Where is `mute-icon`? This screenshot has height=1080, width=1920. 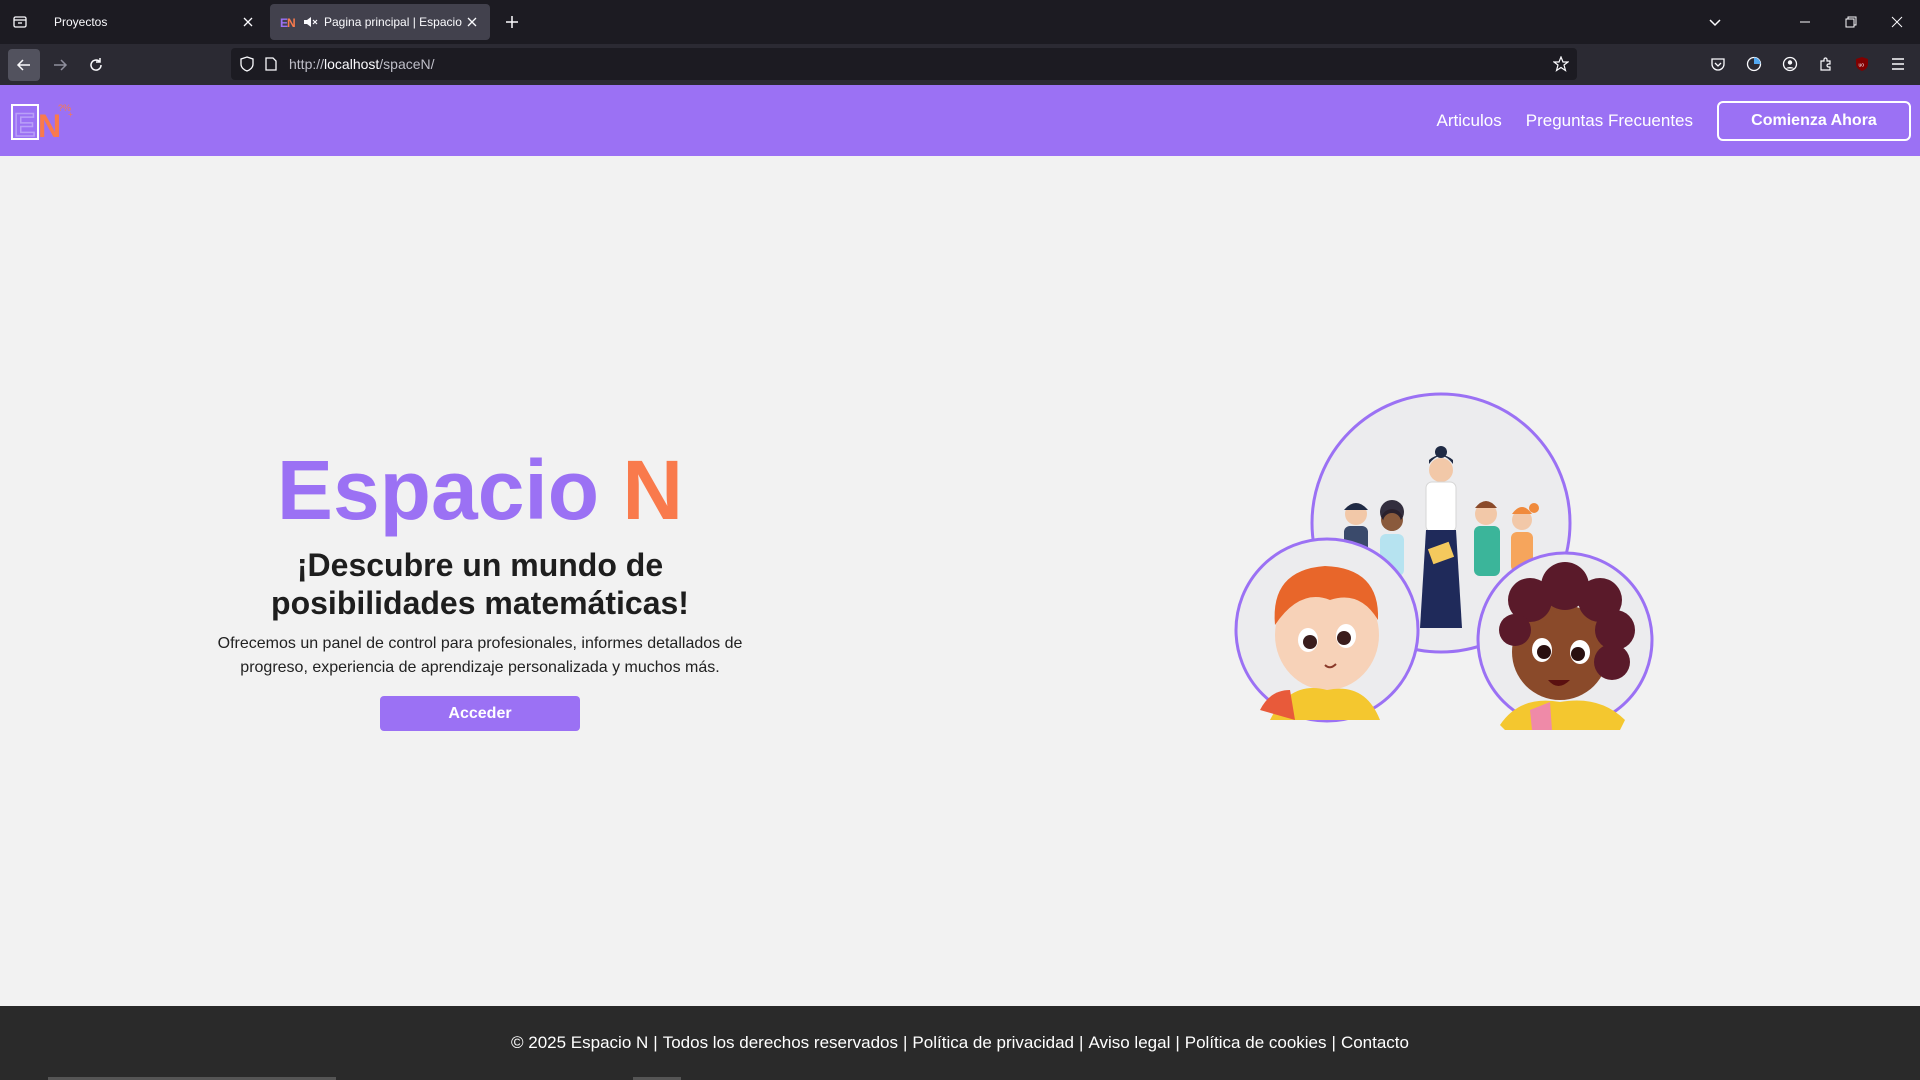 mute-icon is located at coordinates (310, 22).